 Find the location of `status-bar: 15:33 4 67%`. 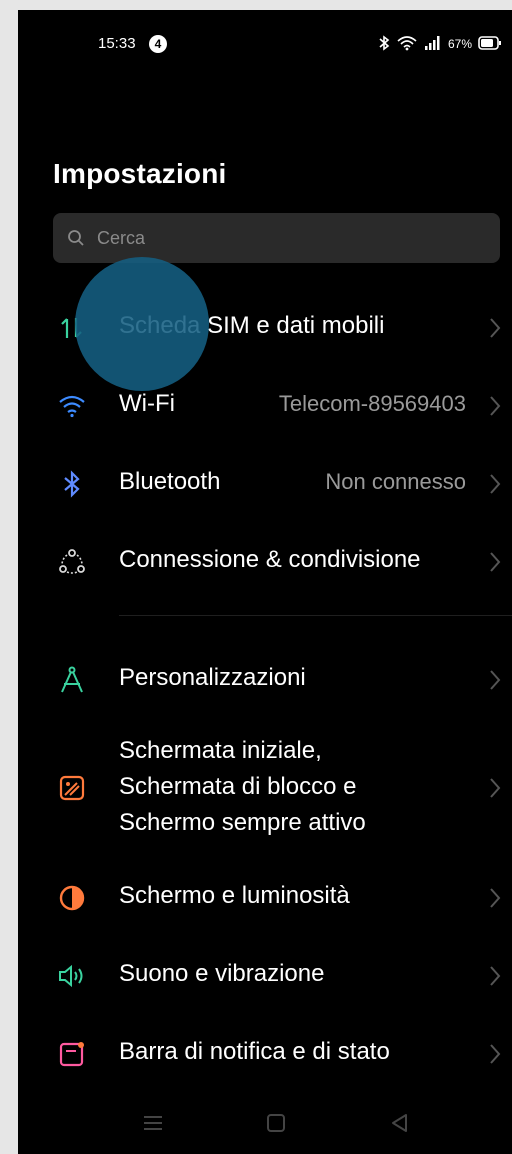

status-bar: 15:33 4 67% is located at coordinates (265, 46).